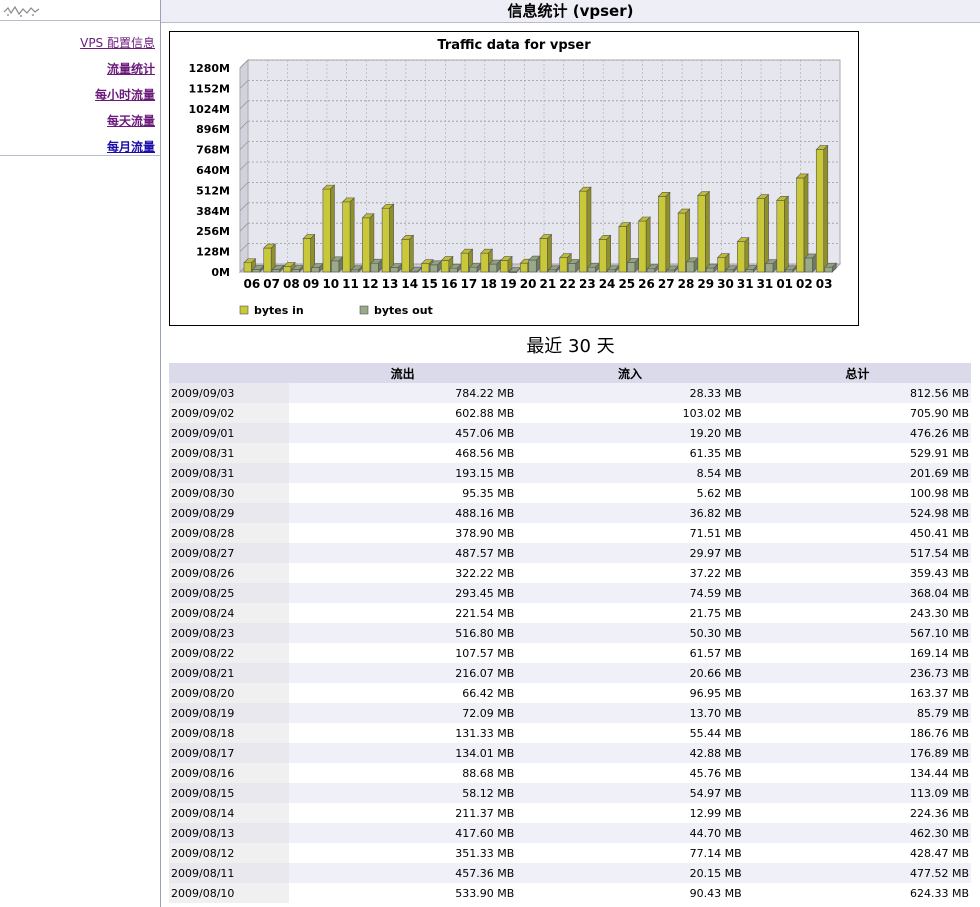 The width and height of the screenshot is (980, 907). What do you see at coordinates (857, 813) in the screenshot?
I see `cell-total: 224.36 MB` at bounding box center [857, 813].